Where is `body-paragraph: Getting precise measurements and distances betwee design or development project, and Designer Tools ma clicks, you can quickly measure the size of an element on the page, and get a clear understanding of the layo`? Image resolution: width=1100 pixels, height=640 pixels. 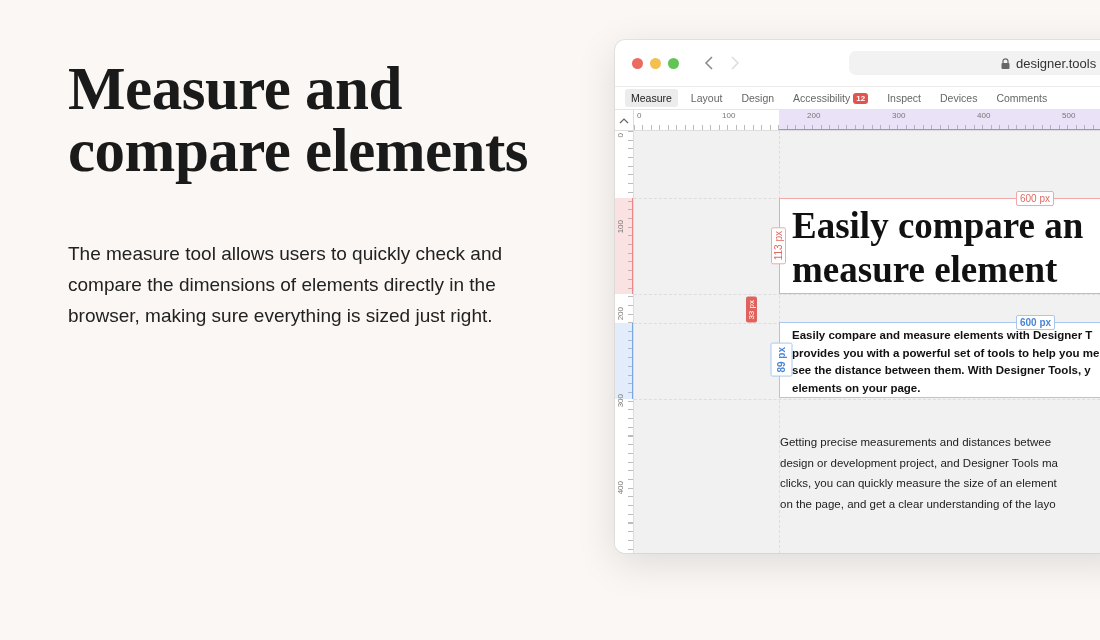
body-paragraph: Getting precise measurements and distances betwee design or development project, and Designer Tools ma clicks, you can quickly measure the size of an element on the page, and get a clear understanding of the layo is located at coordinates (919, 473).